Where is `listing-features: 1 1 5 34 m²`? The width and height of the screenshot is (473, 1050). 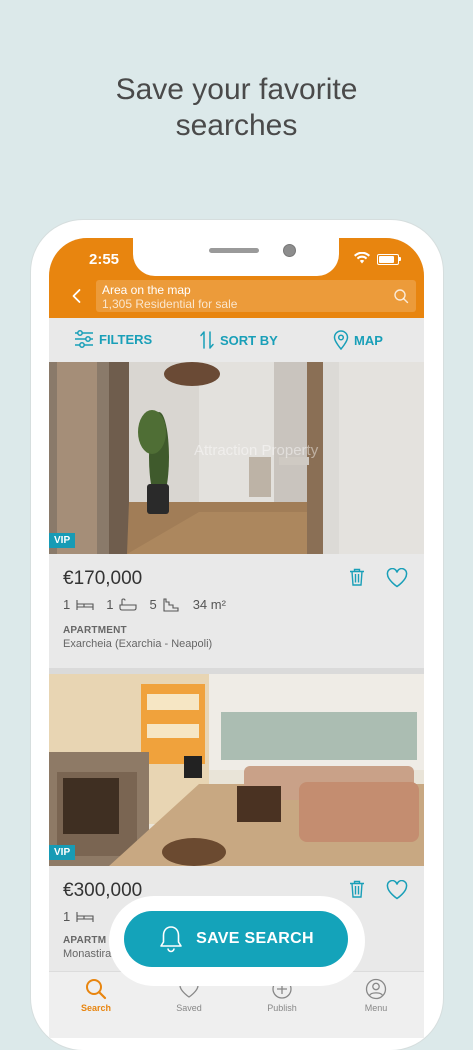
listing-features: 1 1 5 34 m² is located at coordinates (144, 604).